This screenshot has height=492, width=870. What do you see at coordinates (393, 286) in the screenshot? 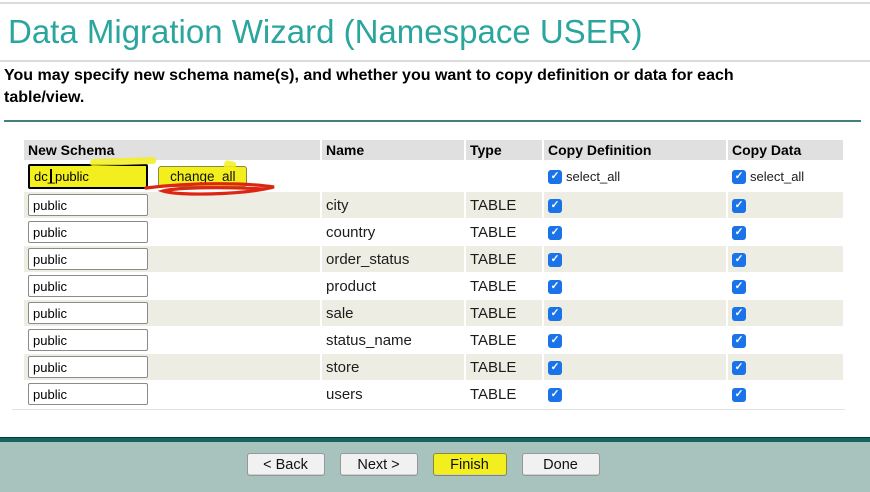
I see `table-name: product` at bounding box center [393, 286].